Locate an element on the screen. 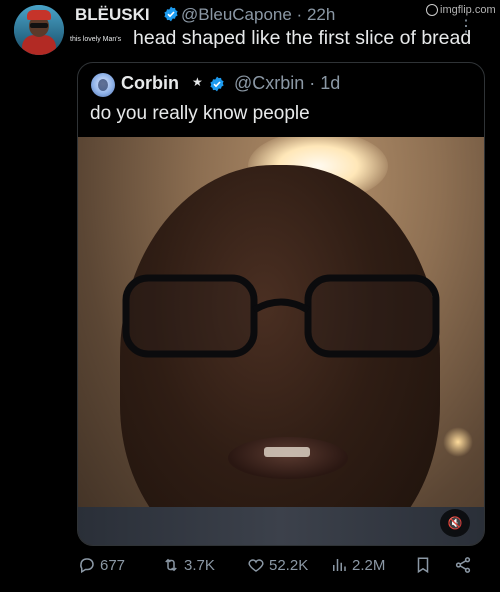 The width and height of the screenshot is (500, 592). reply-icon is located at coordinates (87, 566).